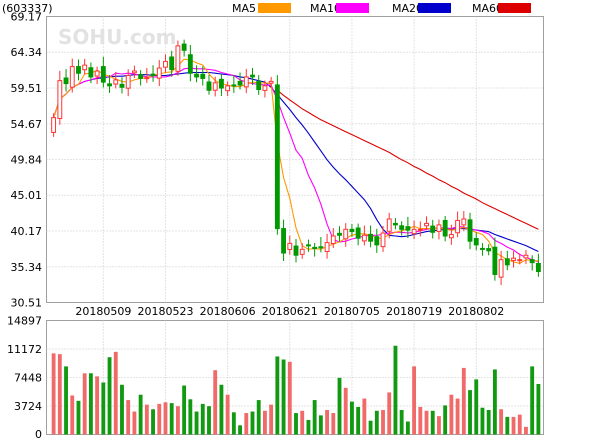 The image size is (600, 440). Describe the element at coordinates (27, 303) in the screenshot. I see `price-tick-label: 30.51` at that location.